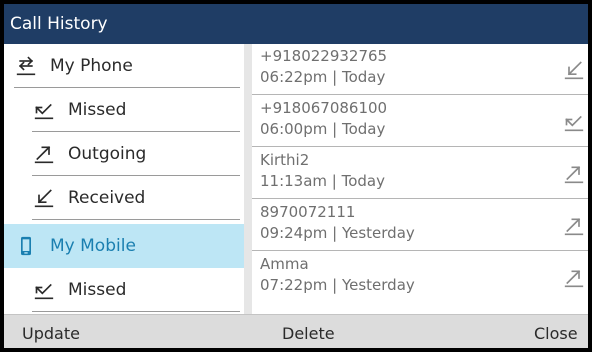 The image size is (592, 352). What do you see at coordinates (323, 77) in the screenshot?
I see `call-time: 06:22pm | Today` at bounding box center [323, 77].